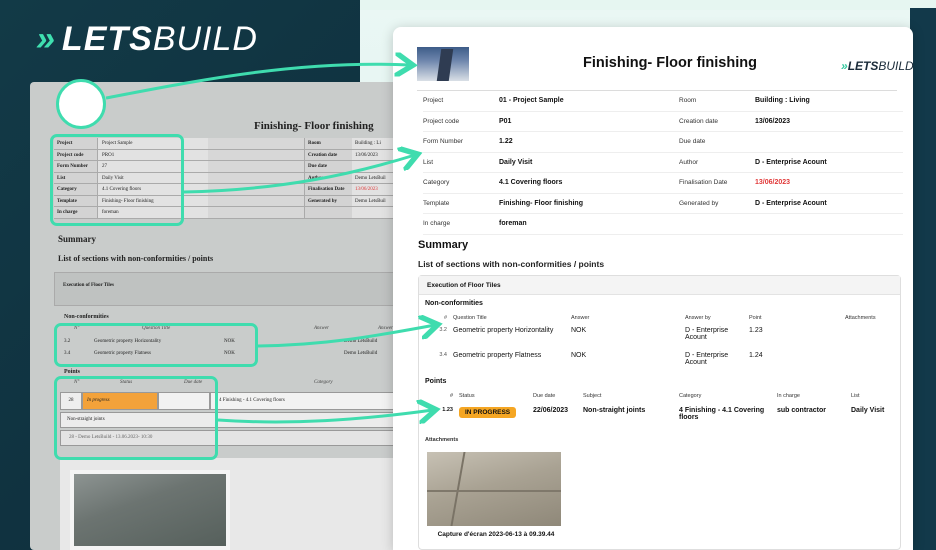  Describe the element at coordinates (690, 396) in the screenshot. I see `new-pt-col: Category` at that location.